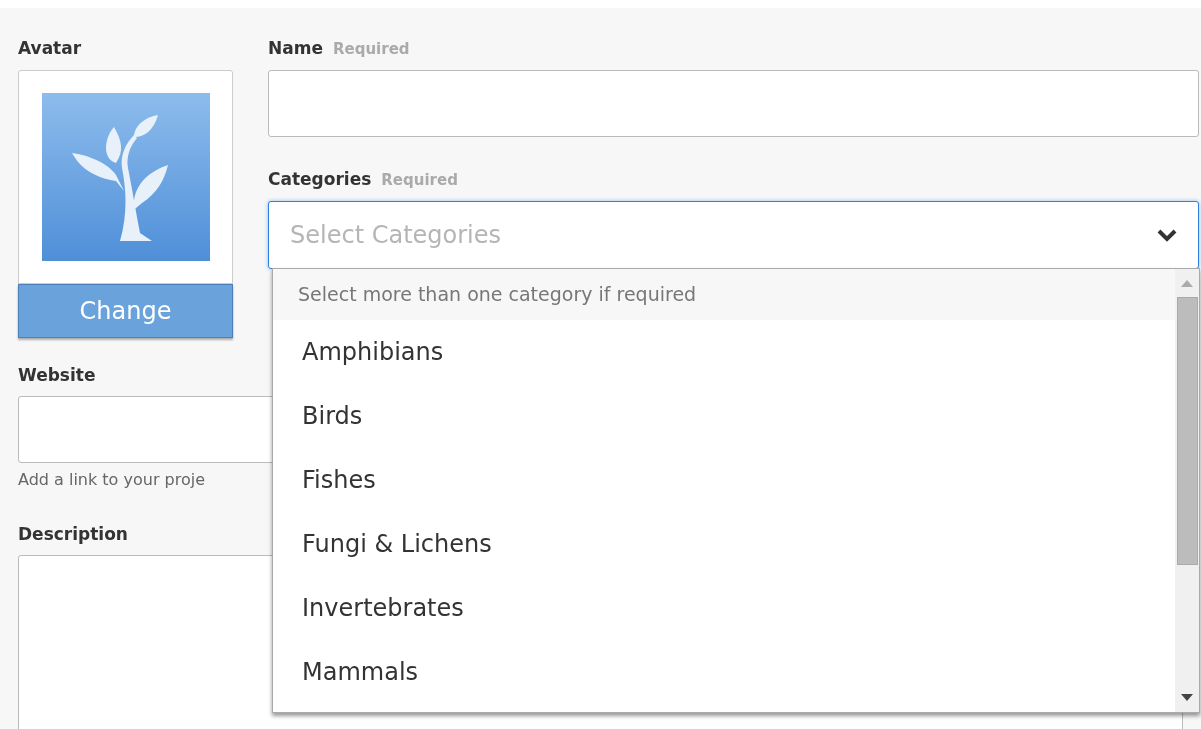 Image resolution: width=1201 pixels, height=729 pixels. Describe the element at coordinates (724, 544) in the screenshot. I see `category-option: Fungi & Lichens` at that location.